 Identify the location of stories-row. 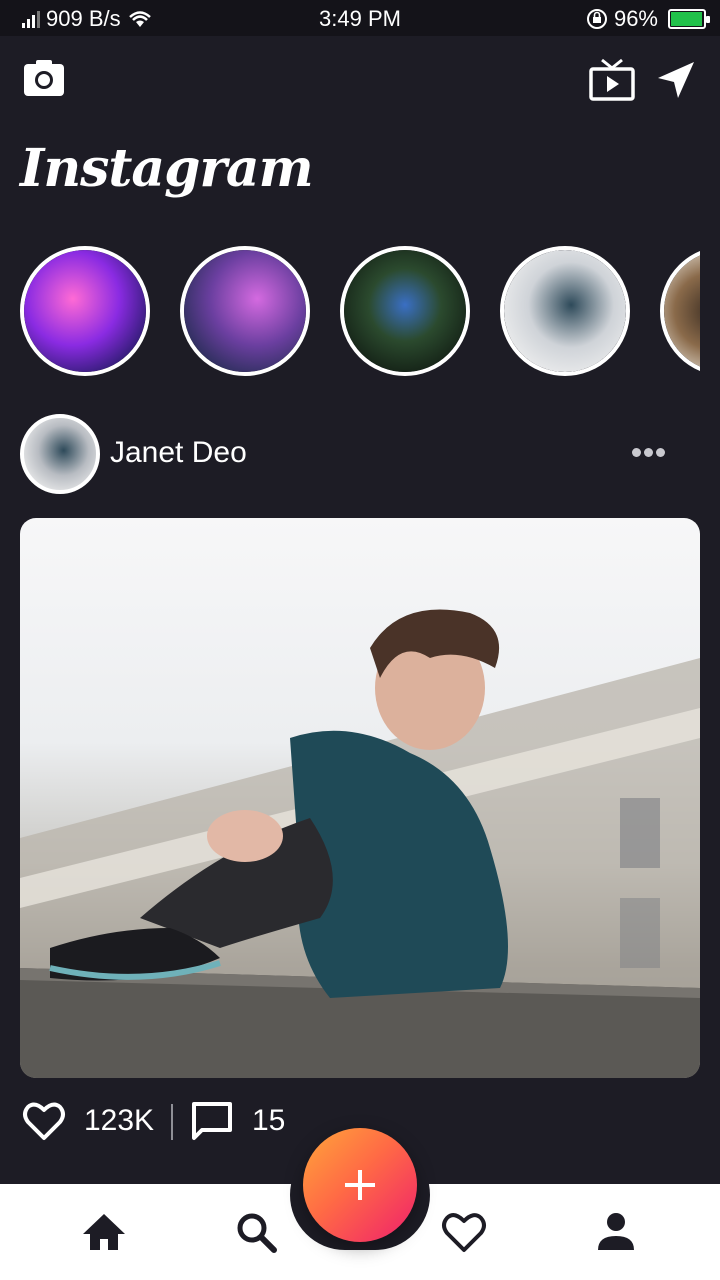
(350, 312).